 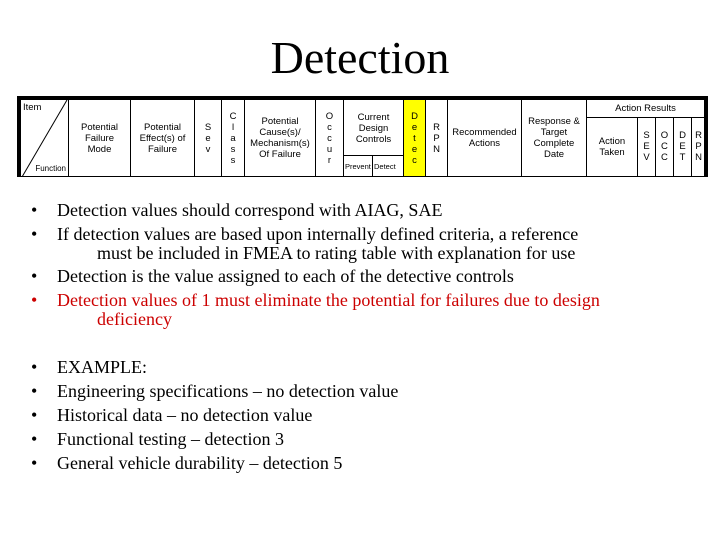 I want to click on item-label: Item, so click(x=32, y=107).